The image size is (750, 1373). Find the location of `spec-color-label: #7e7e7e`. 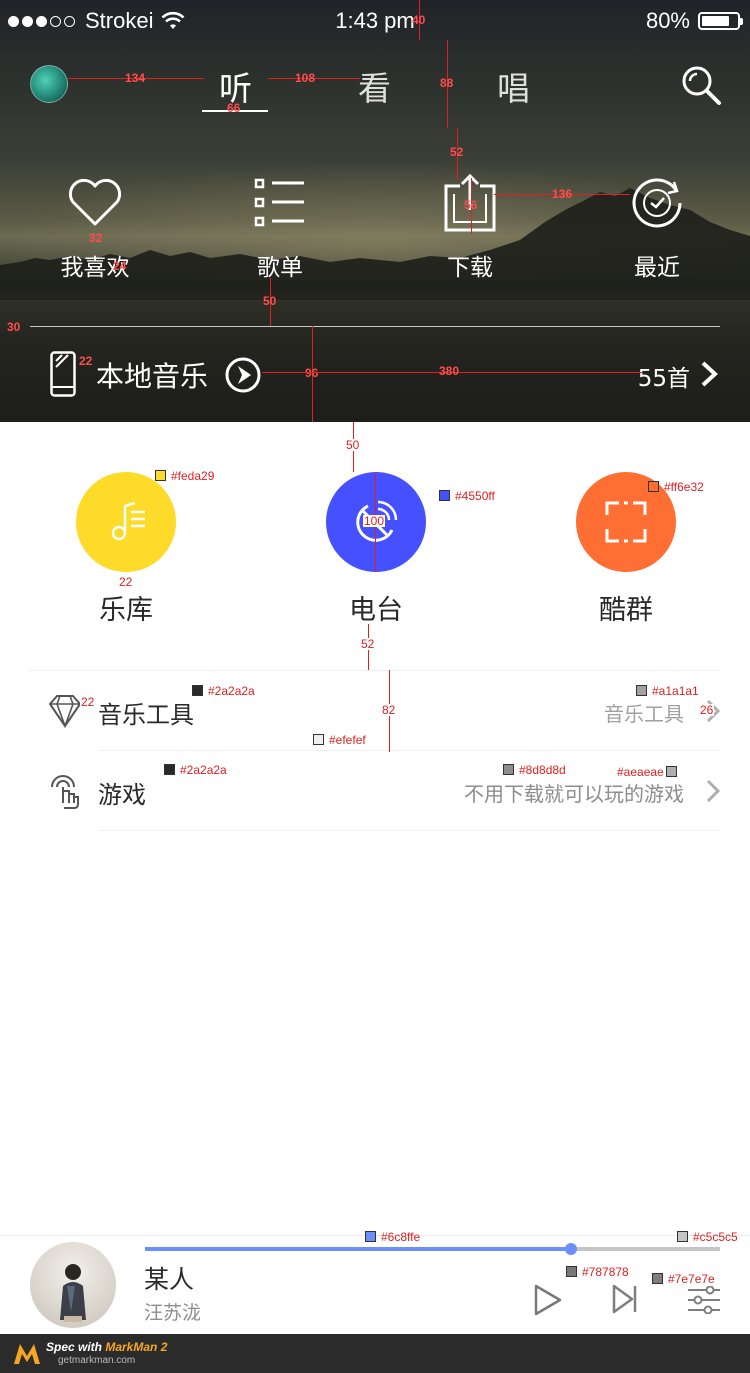

spec-color-label: #7e7e7e is located at coordinates (683, 1279).